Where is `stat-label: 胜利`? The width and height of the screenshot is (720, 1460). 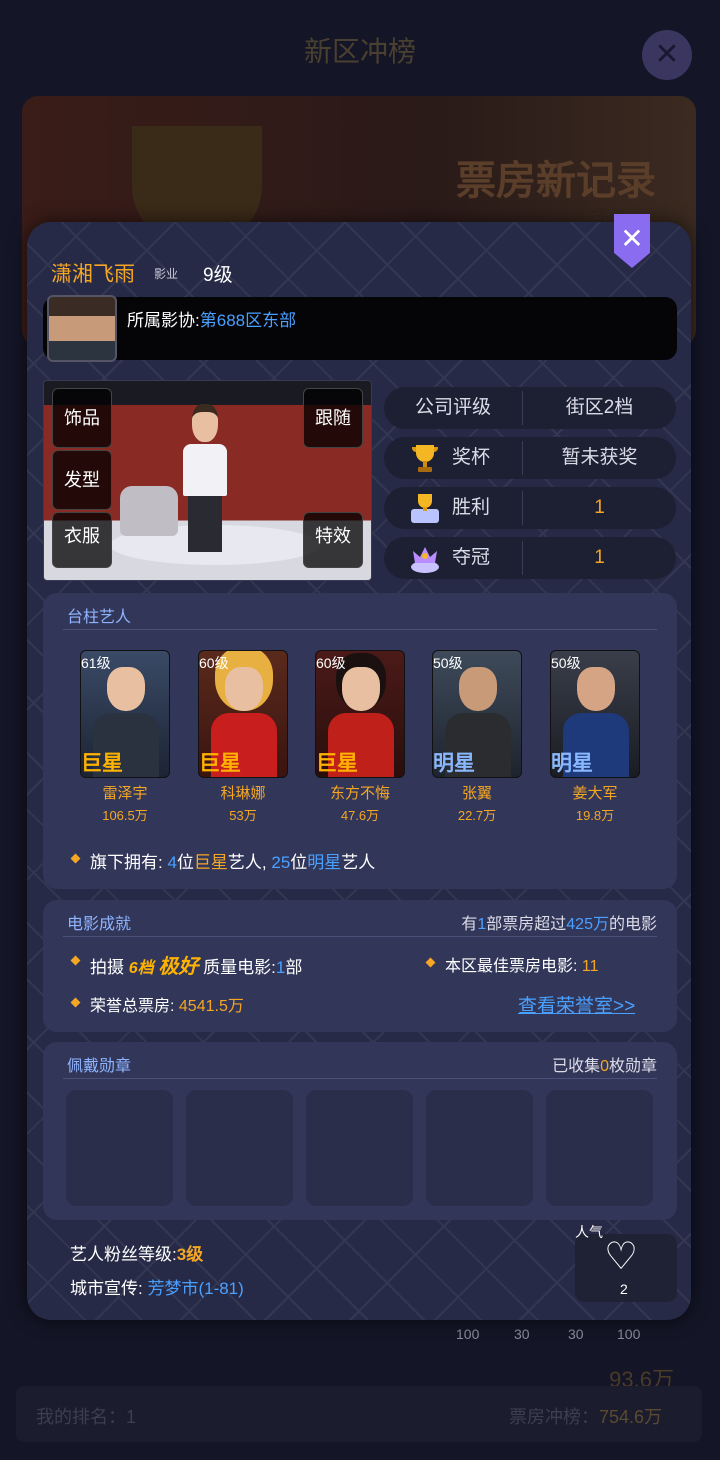 stat-label: 胜利 is located at coordinates (471, 507).